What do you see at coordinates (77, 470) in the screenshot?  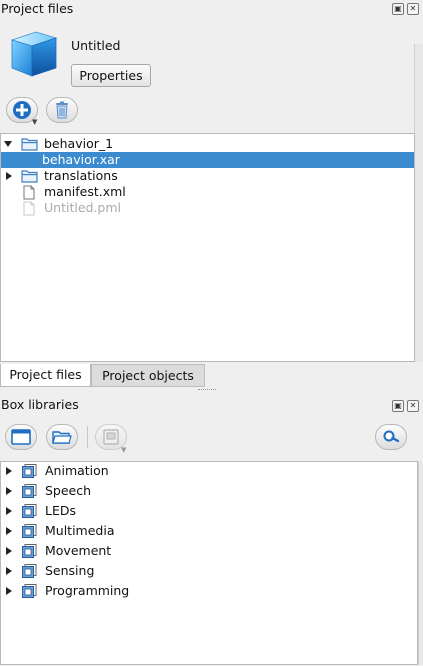 I see `library-item-label: Animation` at bounding box center [77, 470].